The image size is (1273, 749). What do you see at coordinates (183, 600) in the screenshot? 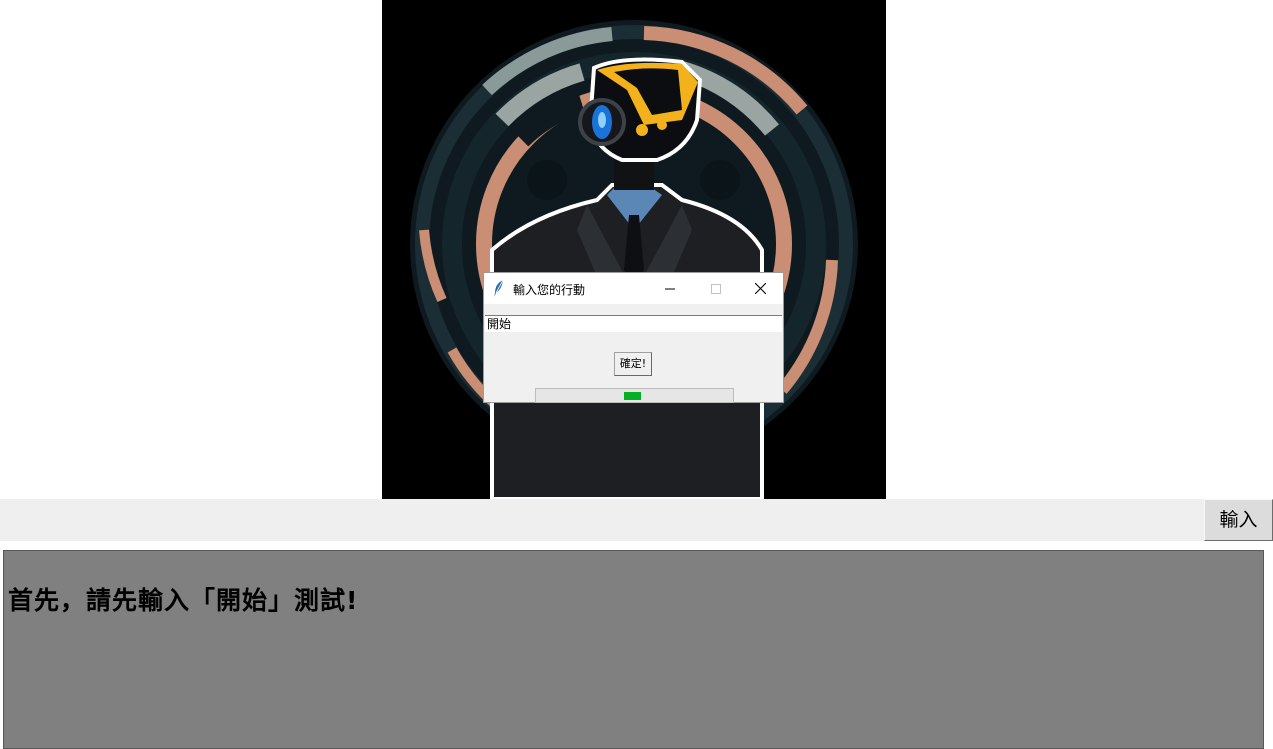
I see `instruction-message: 首先，請先輸入「開始」測試!` at bounding box center [183, 600].